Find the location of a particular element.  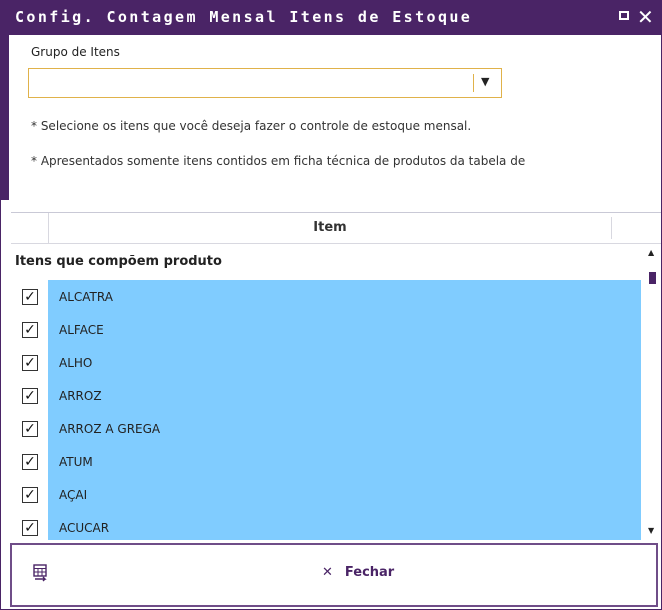

table-row: ✓ ARROZ is located at coordinates (326, 396).